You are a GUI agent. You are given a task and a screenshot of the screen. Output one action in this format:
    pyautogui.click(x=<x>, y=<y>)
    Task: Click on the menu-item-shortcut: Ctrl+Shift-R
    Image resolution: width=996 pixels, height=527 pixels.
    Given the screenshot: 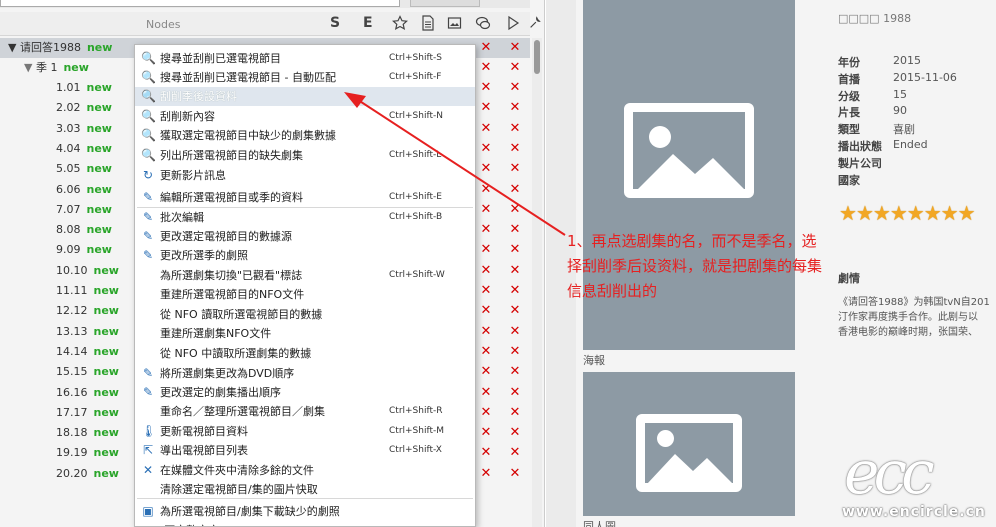 What is the action you would take?
    pyautogui.click(x=416, y=411)
    